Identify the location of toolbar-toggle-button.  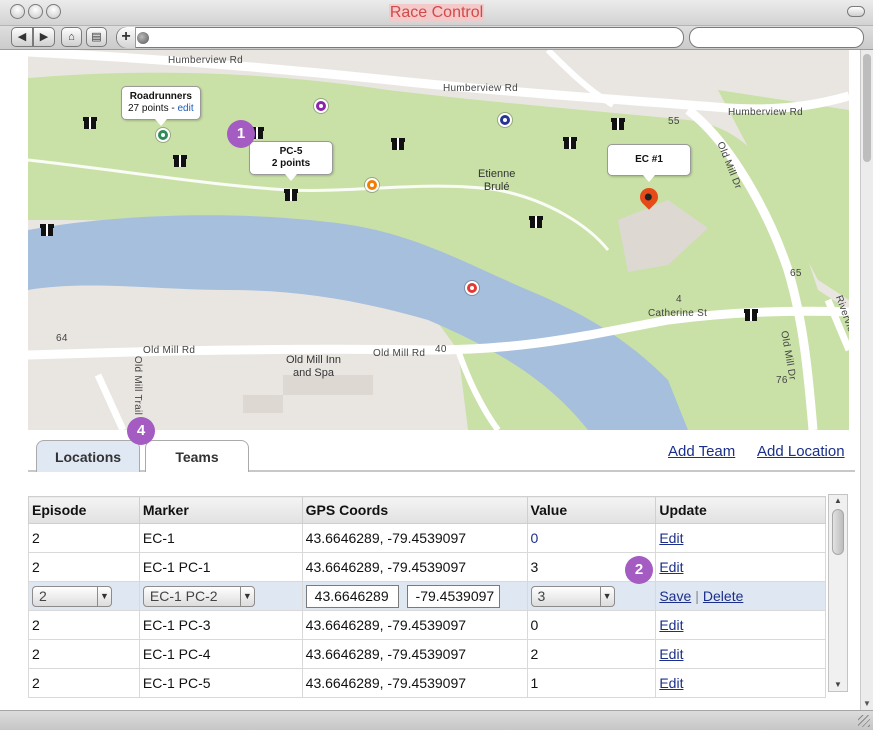
(856, 11).